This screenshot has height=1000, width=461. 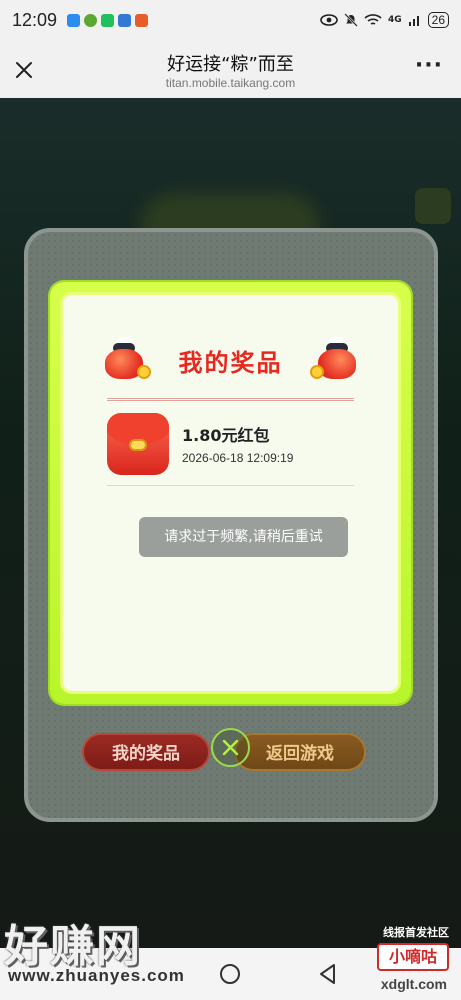 I want to click on home-icon, so click(x=230, y=974).